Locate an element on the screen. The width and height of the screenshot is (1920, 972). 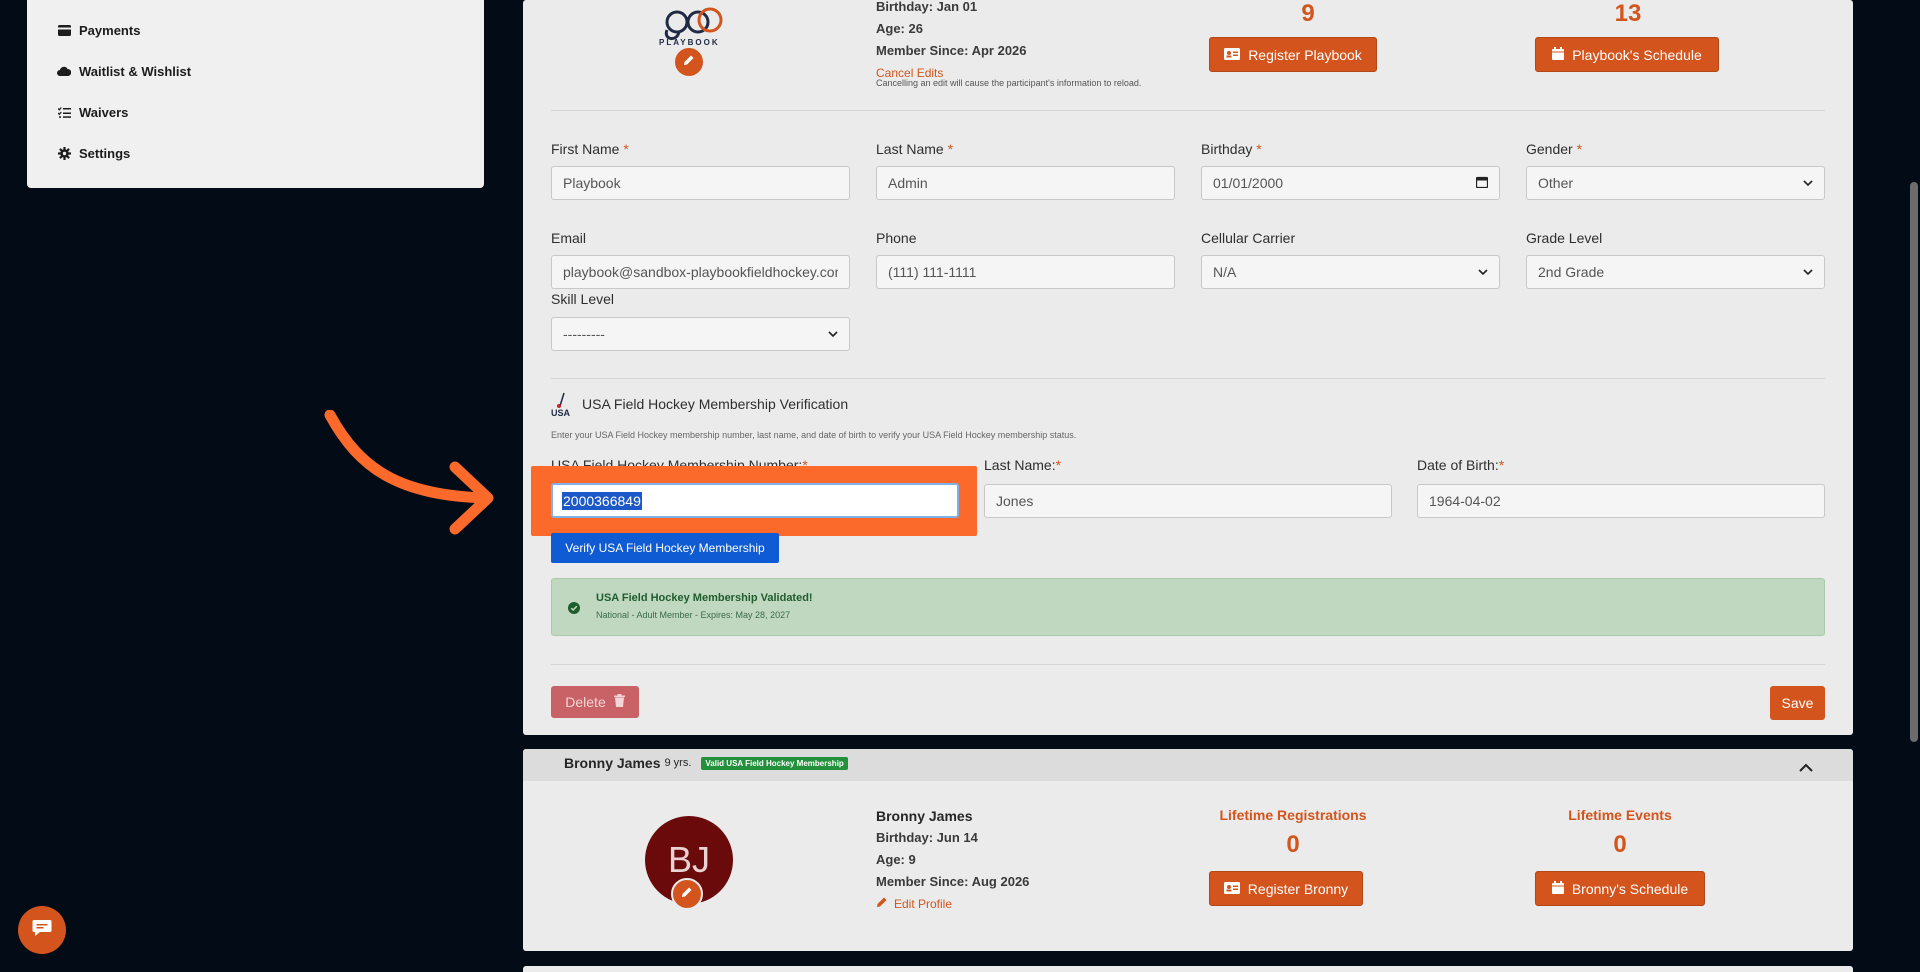
delete-button: Delete is located at coordinates (595, 702).